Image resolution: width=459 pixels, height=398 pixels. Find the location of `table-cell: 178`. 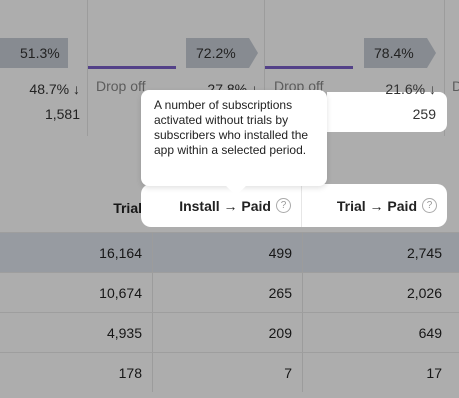

table-cell: 178 is located at coordinates (130, 373).